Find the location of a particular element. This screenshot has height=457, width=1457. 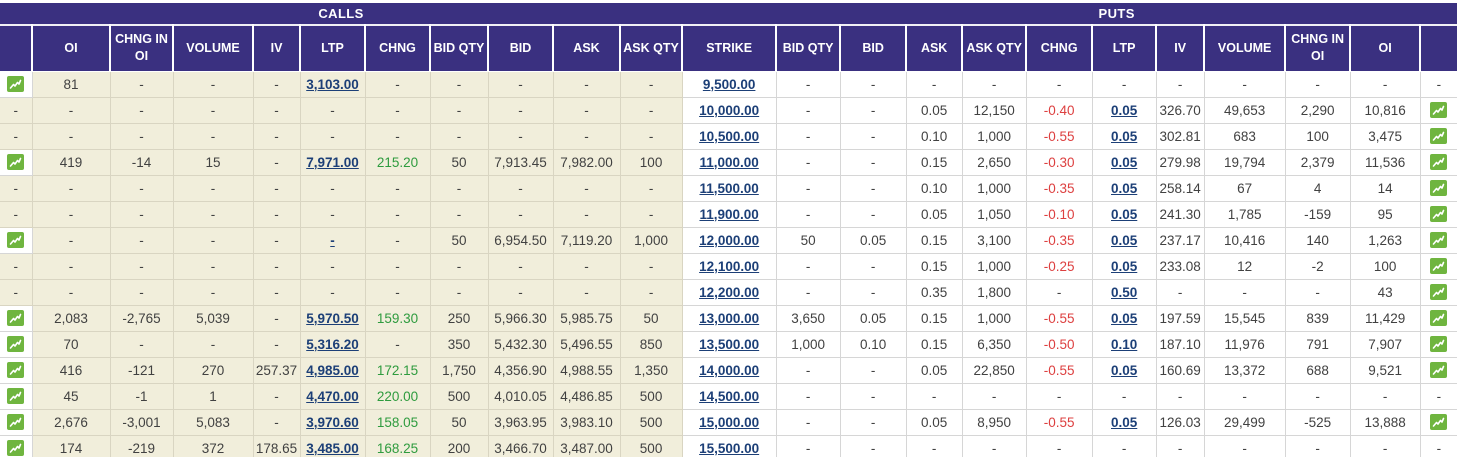

strike-cell: 14,000.00 is located at coordinates (729, 370).